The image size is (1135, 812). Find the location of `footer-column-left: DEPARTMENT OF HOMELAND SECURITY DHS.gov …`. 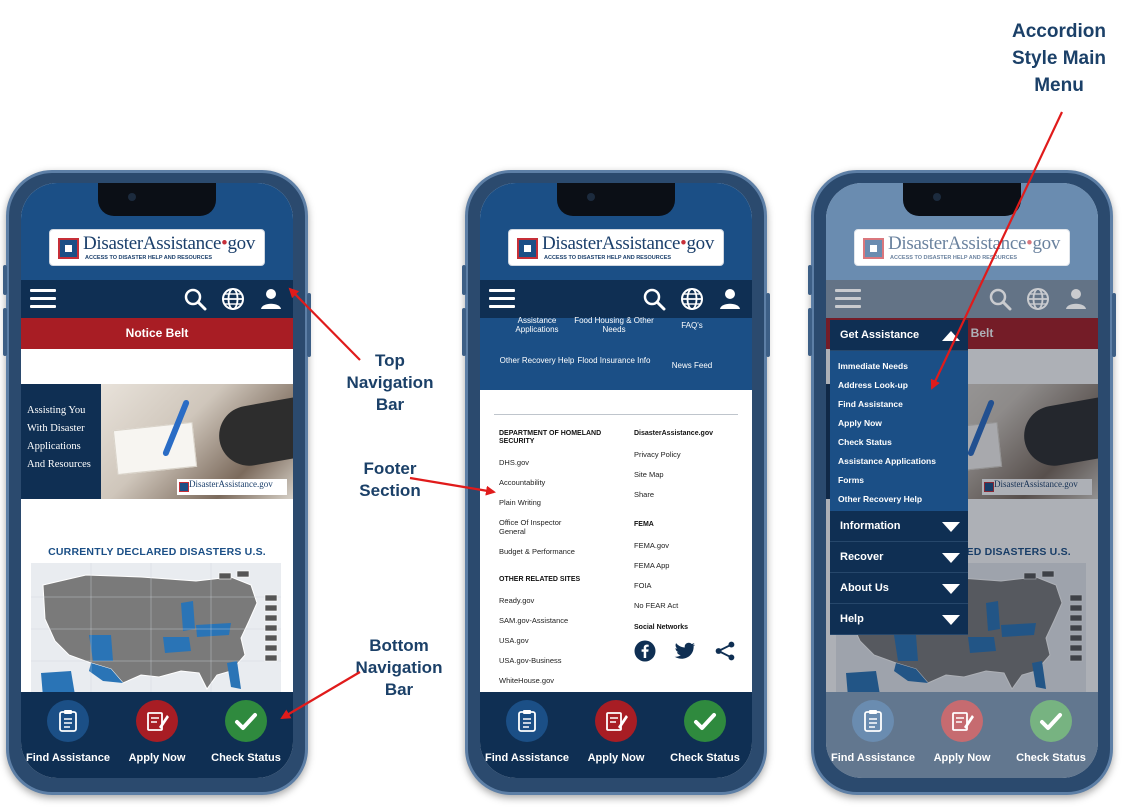

footer-column-left: DEPARTMENT OF HOMELAND SECURITY DHS.gov … is located at coordinates (551, 563).